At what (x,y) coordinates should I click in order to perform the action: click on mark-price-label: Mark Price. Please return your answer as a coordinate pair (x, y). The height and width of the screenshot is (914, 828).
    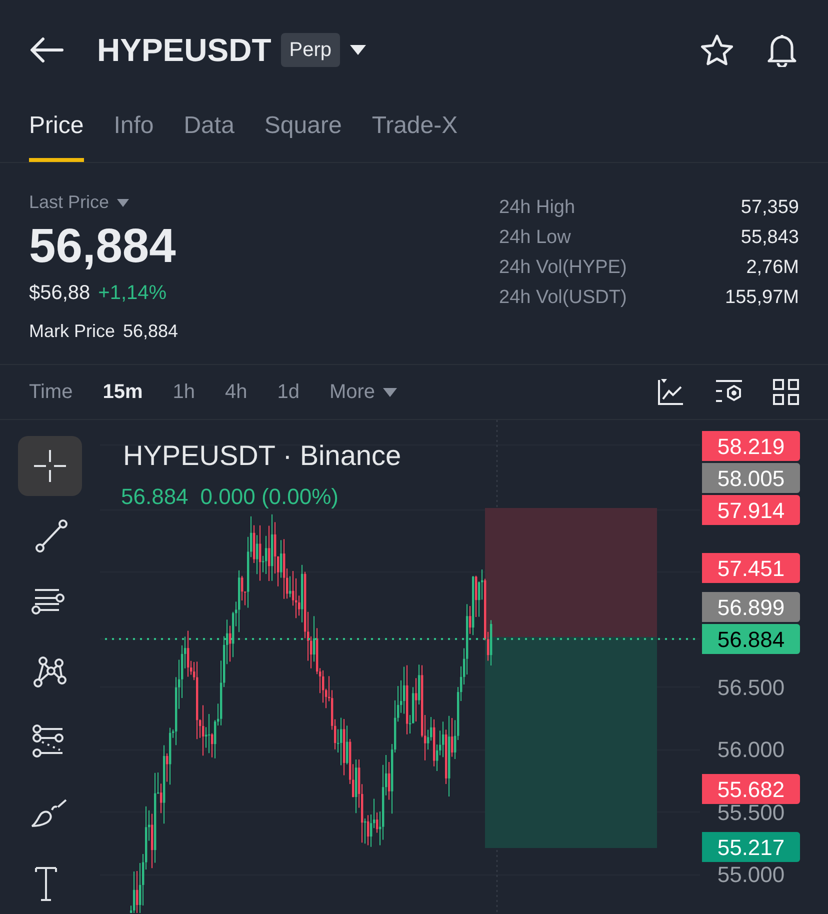
    Looking at the image, I should click on (72, 331).